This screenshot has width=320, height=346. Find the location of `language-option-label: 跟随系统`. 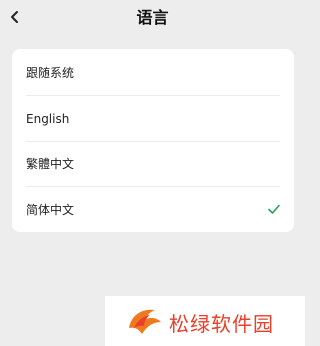

language-option-label: 跟随系统 is located at coordinates (50, 73).